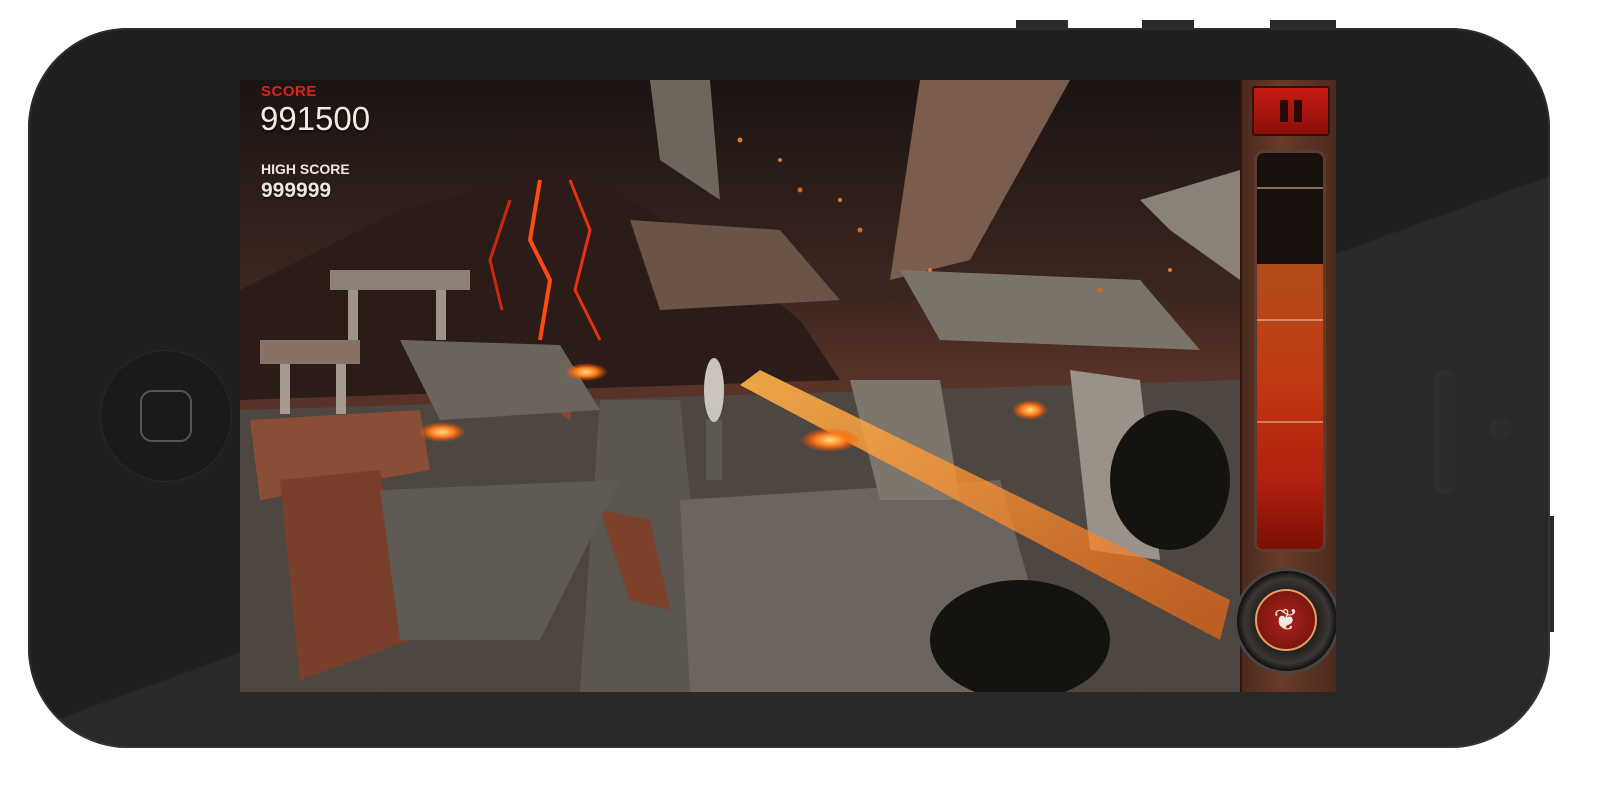 The image size is (1624, 800). I want to click on statue, so click(714, 390).